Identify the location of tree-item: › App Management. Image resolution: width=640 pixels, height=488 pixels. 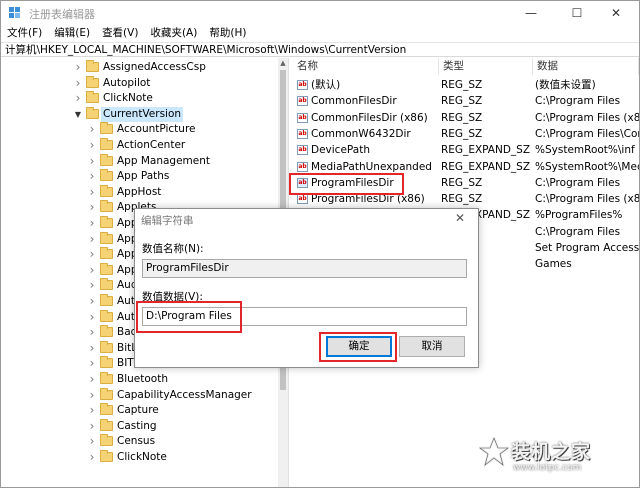
(182, 161).